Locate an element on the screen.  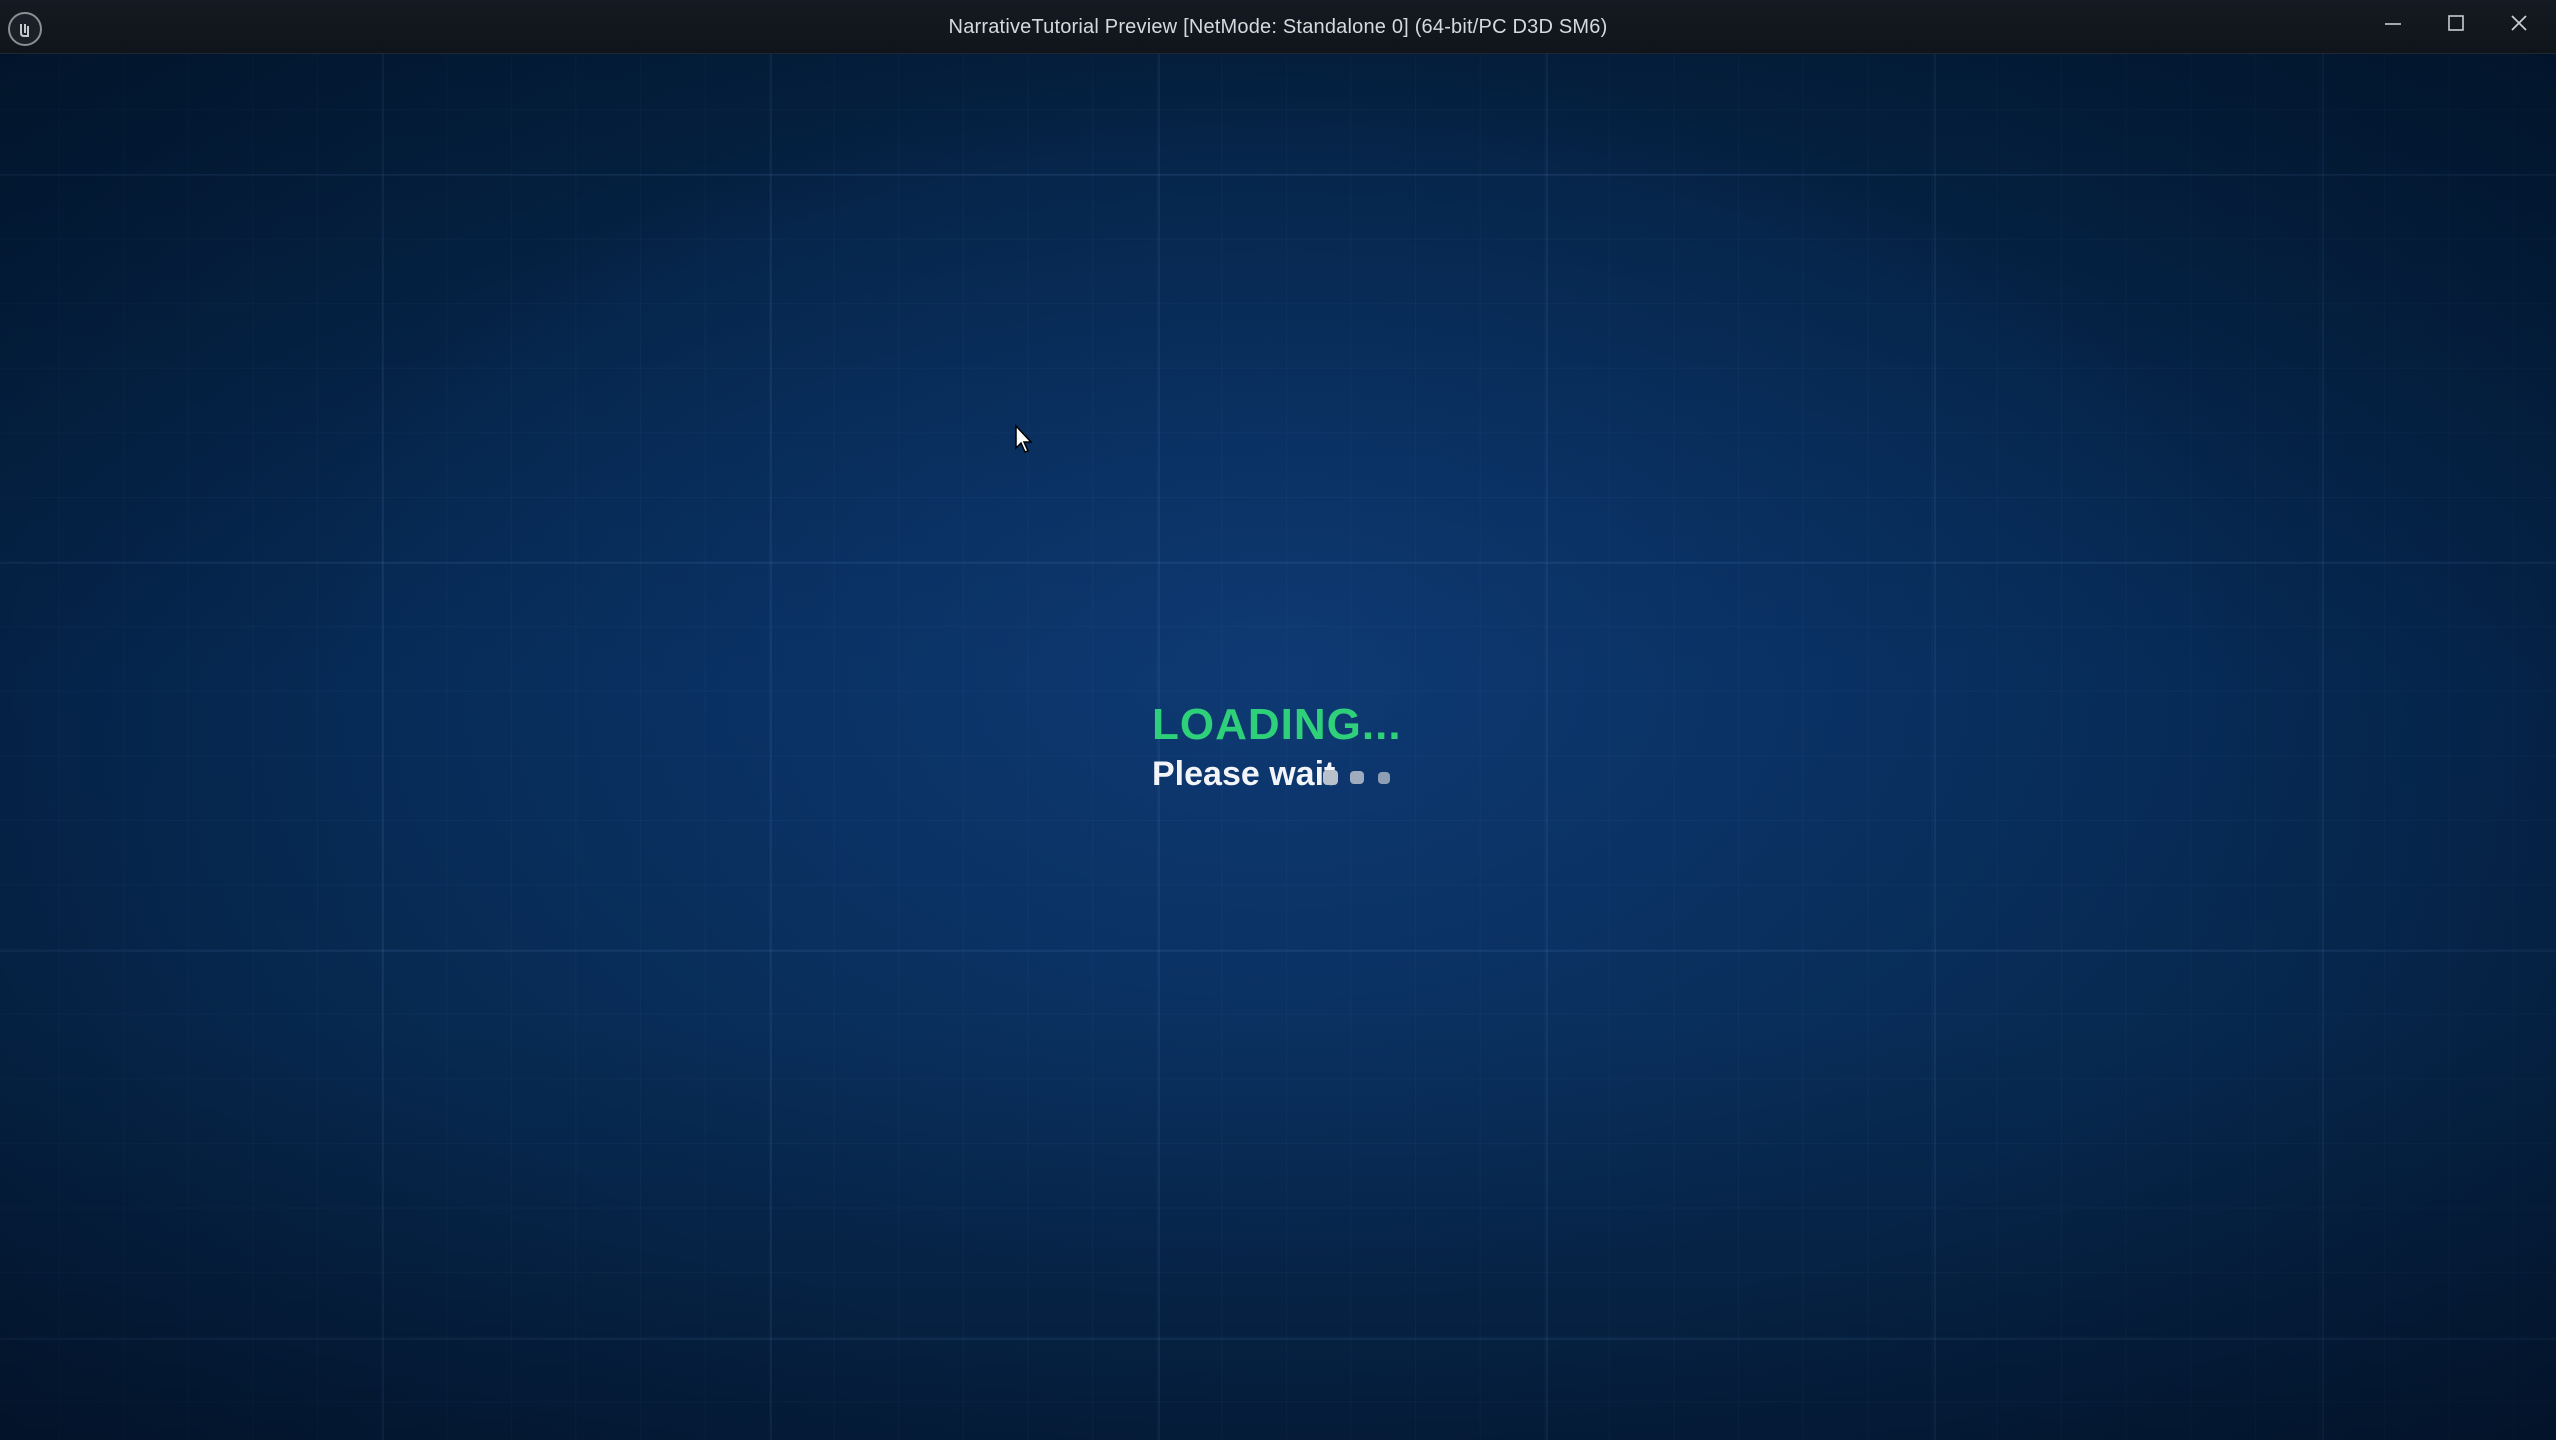
loading-screen: LOADING... Please wait is located at coordinates (1312, 748).